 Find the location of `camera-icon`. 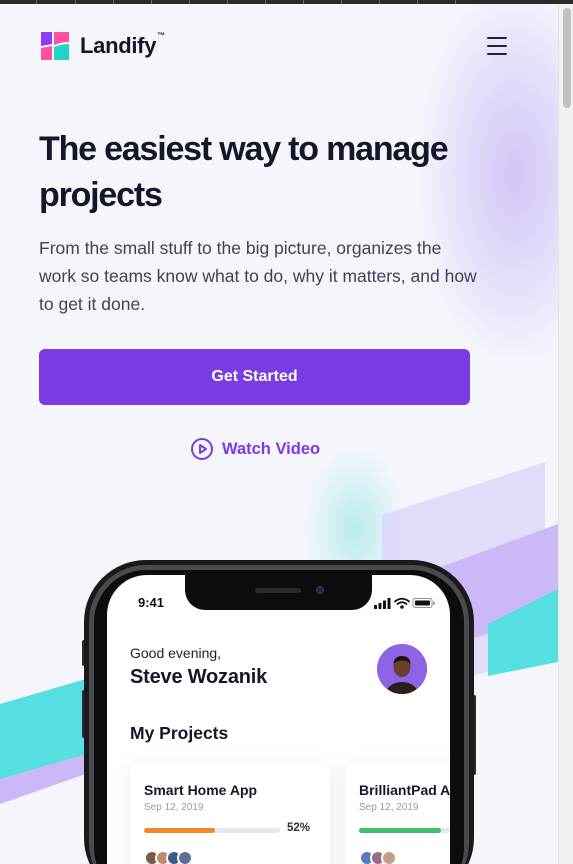

camera-icon is located at coordinates (320, 590).